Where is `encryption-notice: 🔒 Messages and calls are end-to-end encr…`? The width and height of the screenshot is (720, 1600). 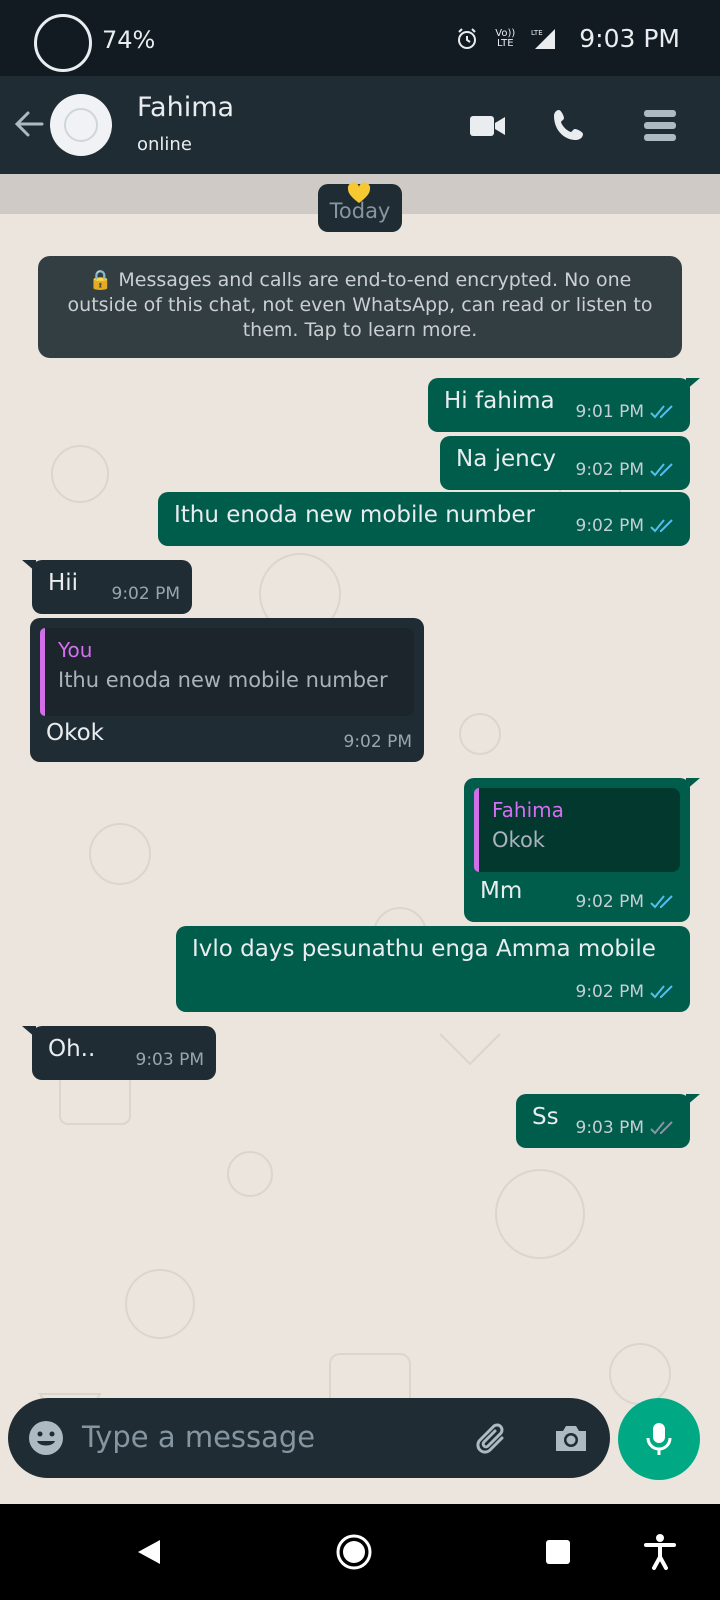 encryption-notice: 🔒 Messages and calls are end-to-end encr… is located at coordinates (360, 307).